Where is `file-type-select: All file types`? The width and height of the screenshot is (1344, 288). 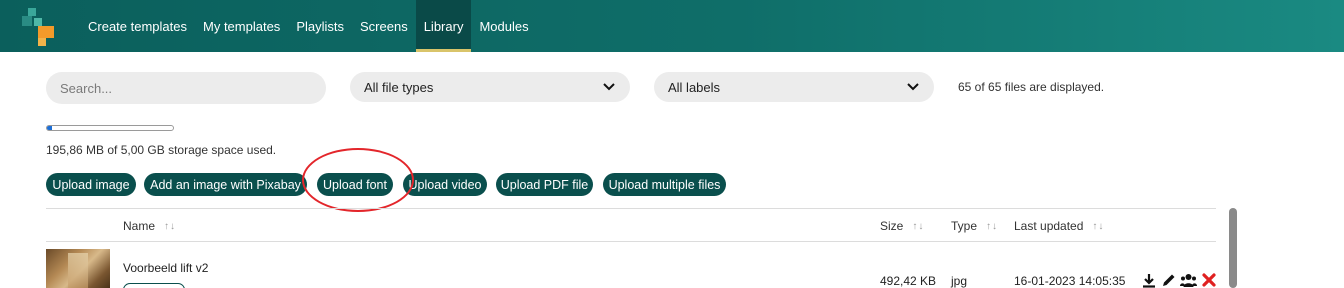 file-type-select: All file types is located at coordinates (490, 87).